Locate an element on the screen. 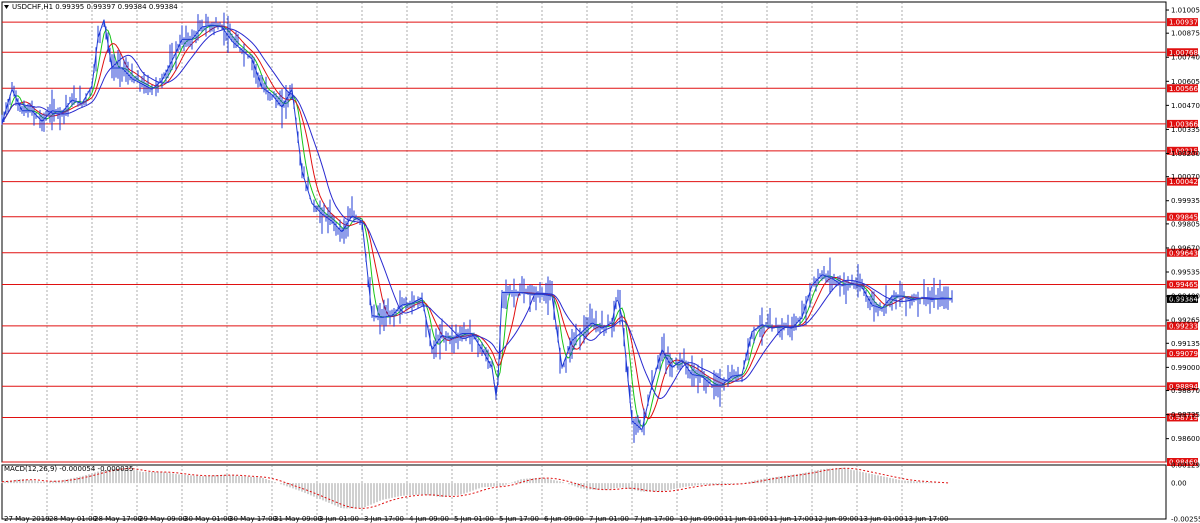 This screenshot has width=1200, height=523. y-tick-label: 0.99805 is located at coordinates (1185, 224).